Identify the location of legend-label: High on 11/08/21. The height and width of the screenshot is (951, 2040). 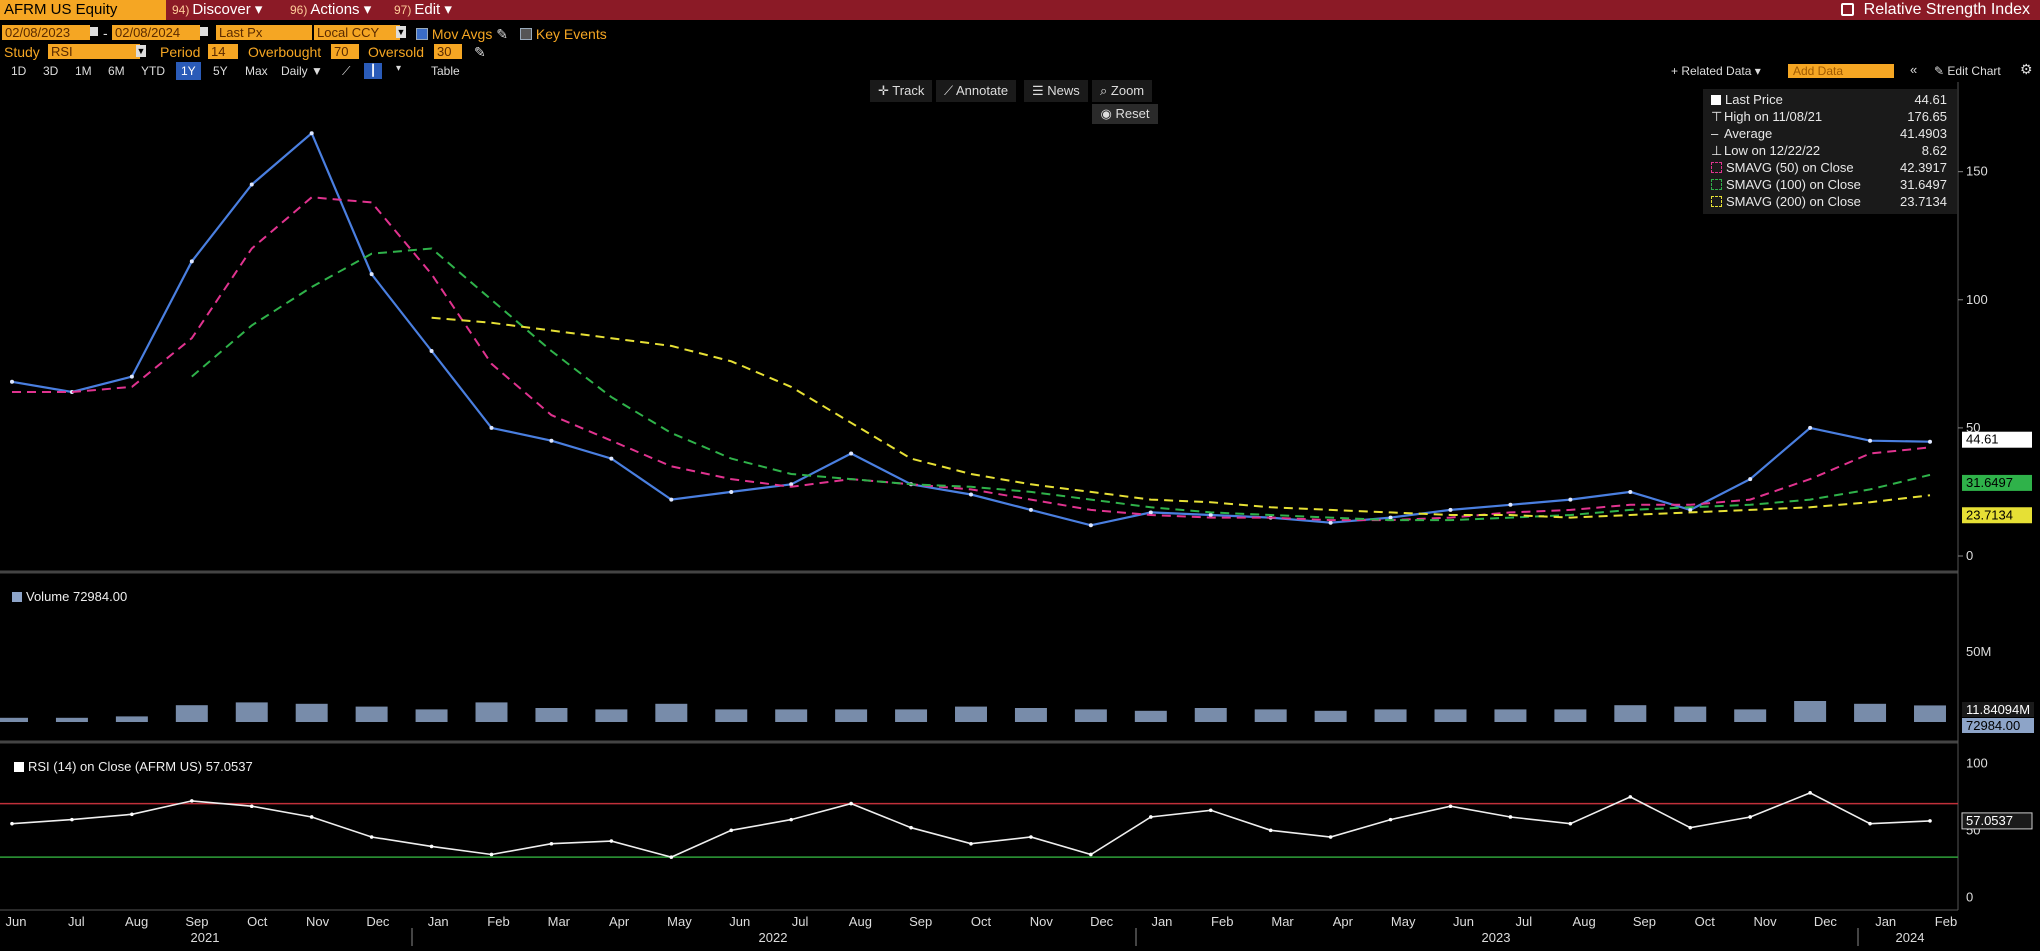
(1773, 116).